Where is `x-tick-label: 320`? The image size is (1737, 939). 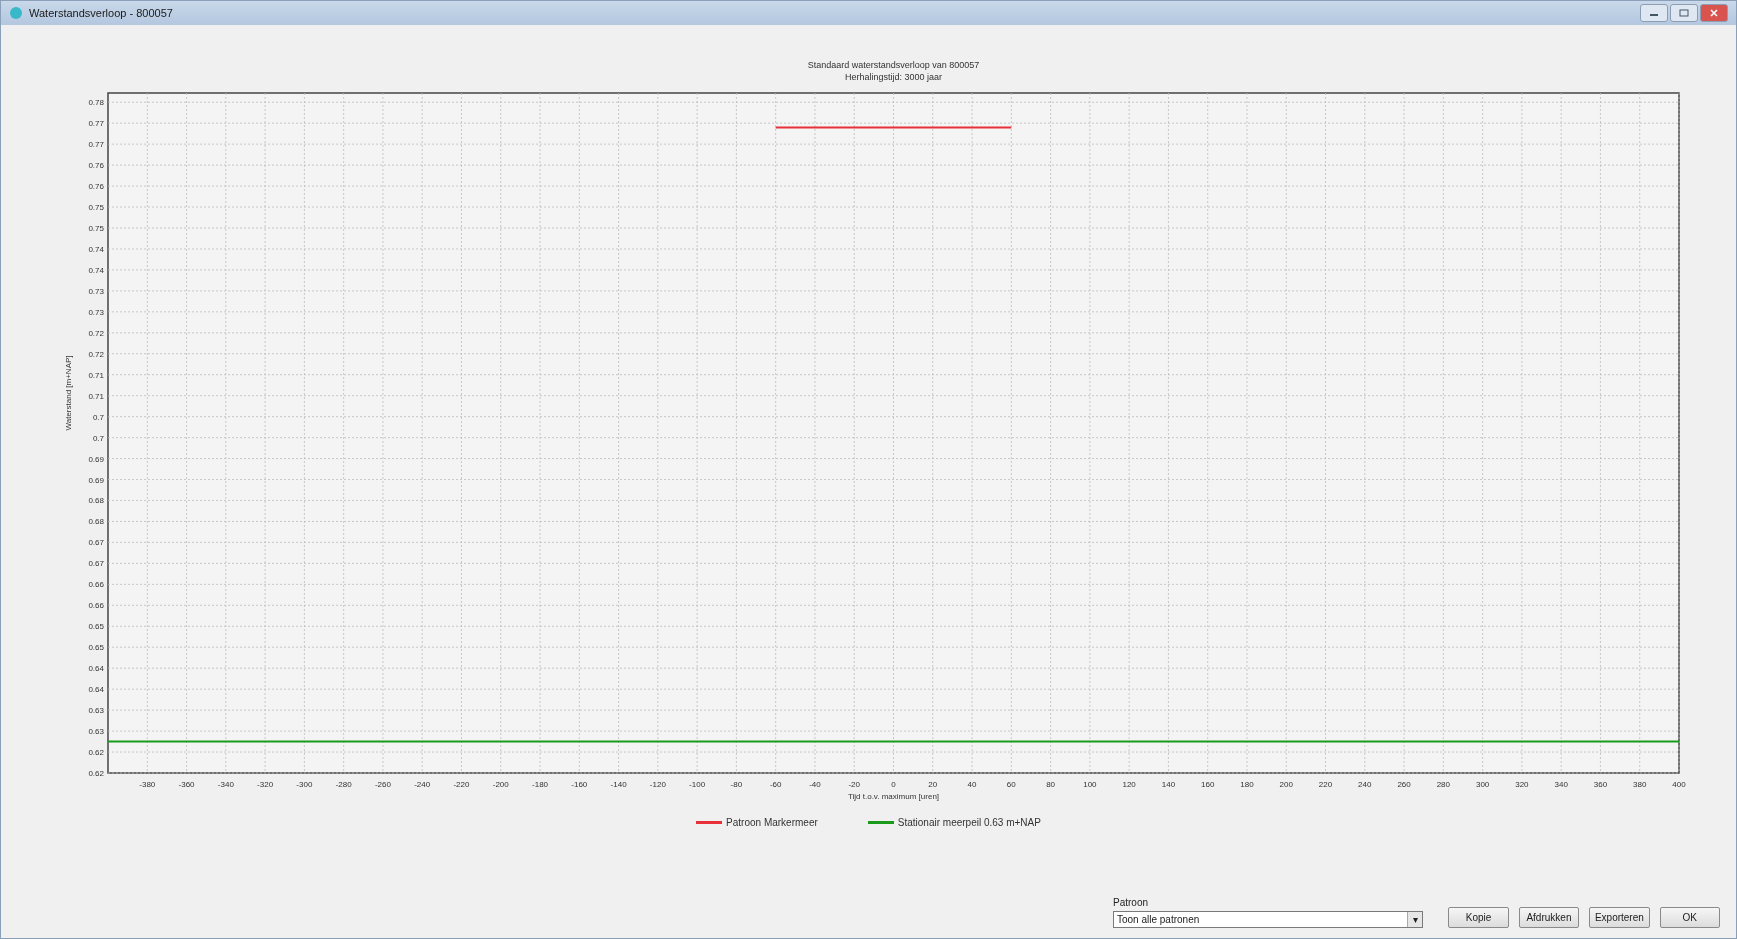
x-tick-label: 320 is located at coordinates (1522, 784).